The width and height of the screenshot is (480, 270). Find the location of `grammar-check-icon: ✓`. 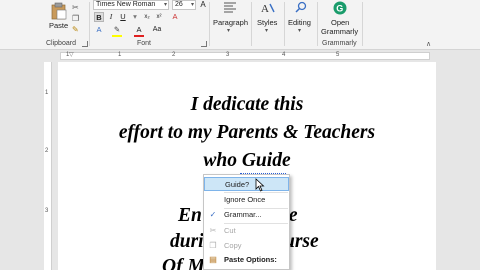

grammar-check-icon: ✓ is located at coordinates (213, 214).